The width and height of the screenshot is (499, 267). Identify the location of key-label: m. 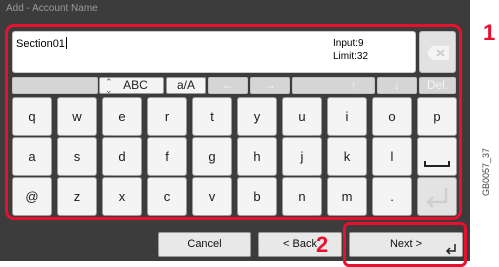
(347, 196).